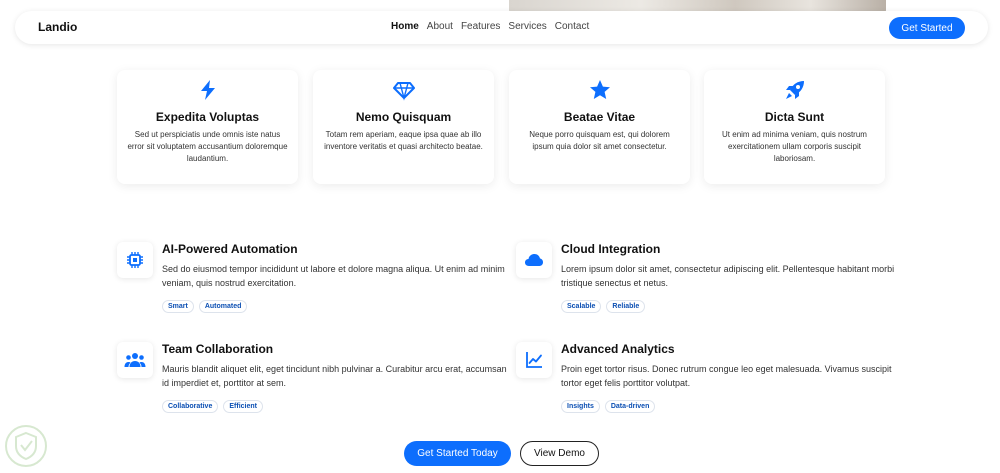  What do you see at coordinates (599, 90) in the screenshot?
I see `star-icon` at bounding box center [599, 90].